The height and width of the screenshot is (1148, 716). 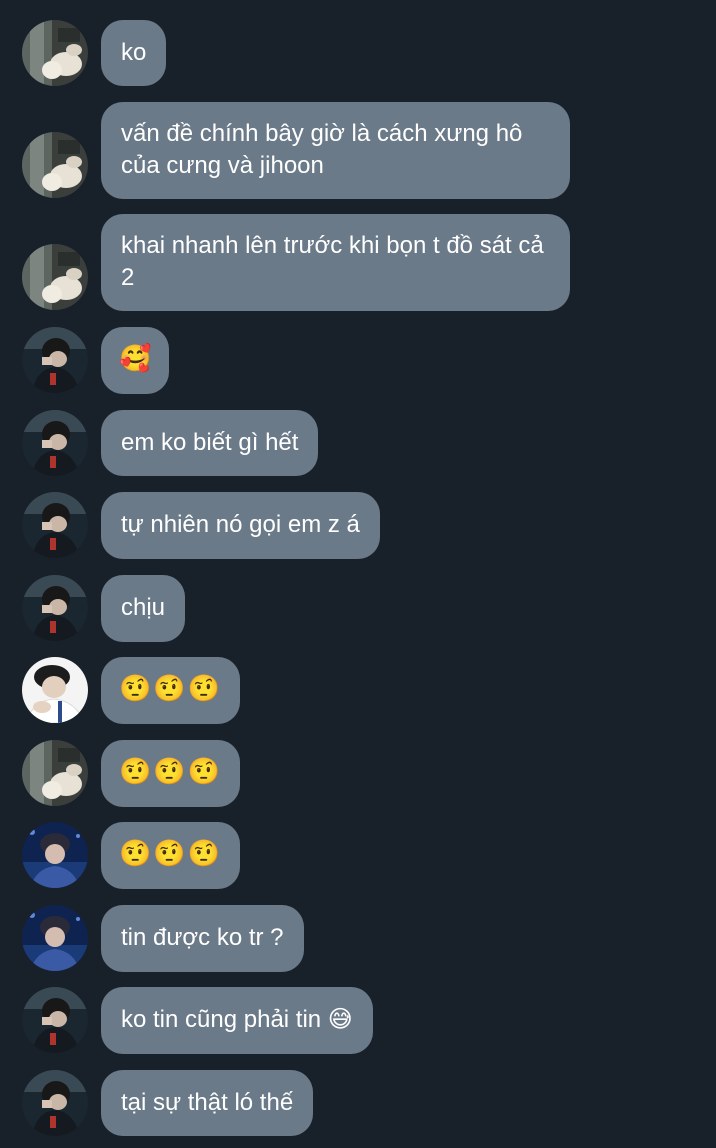 I want to click on message-bubble: 🥰, so click(x=135, y=360).